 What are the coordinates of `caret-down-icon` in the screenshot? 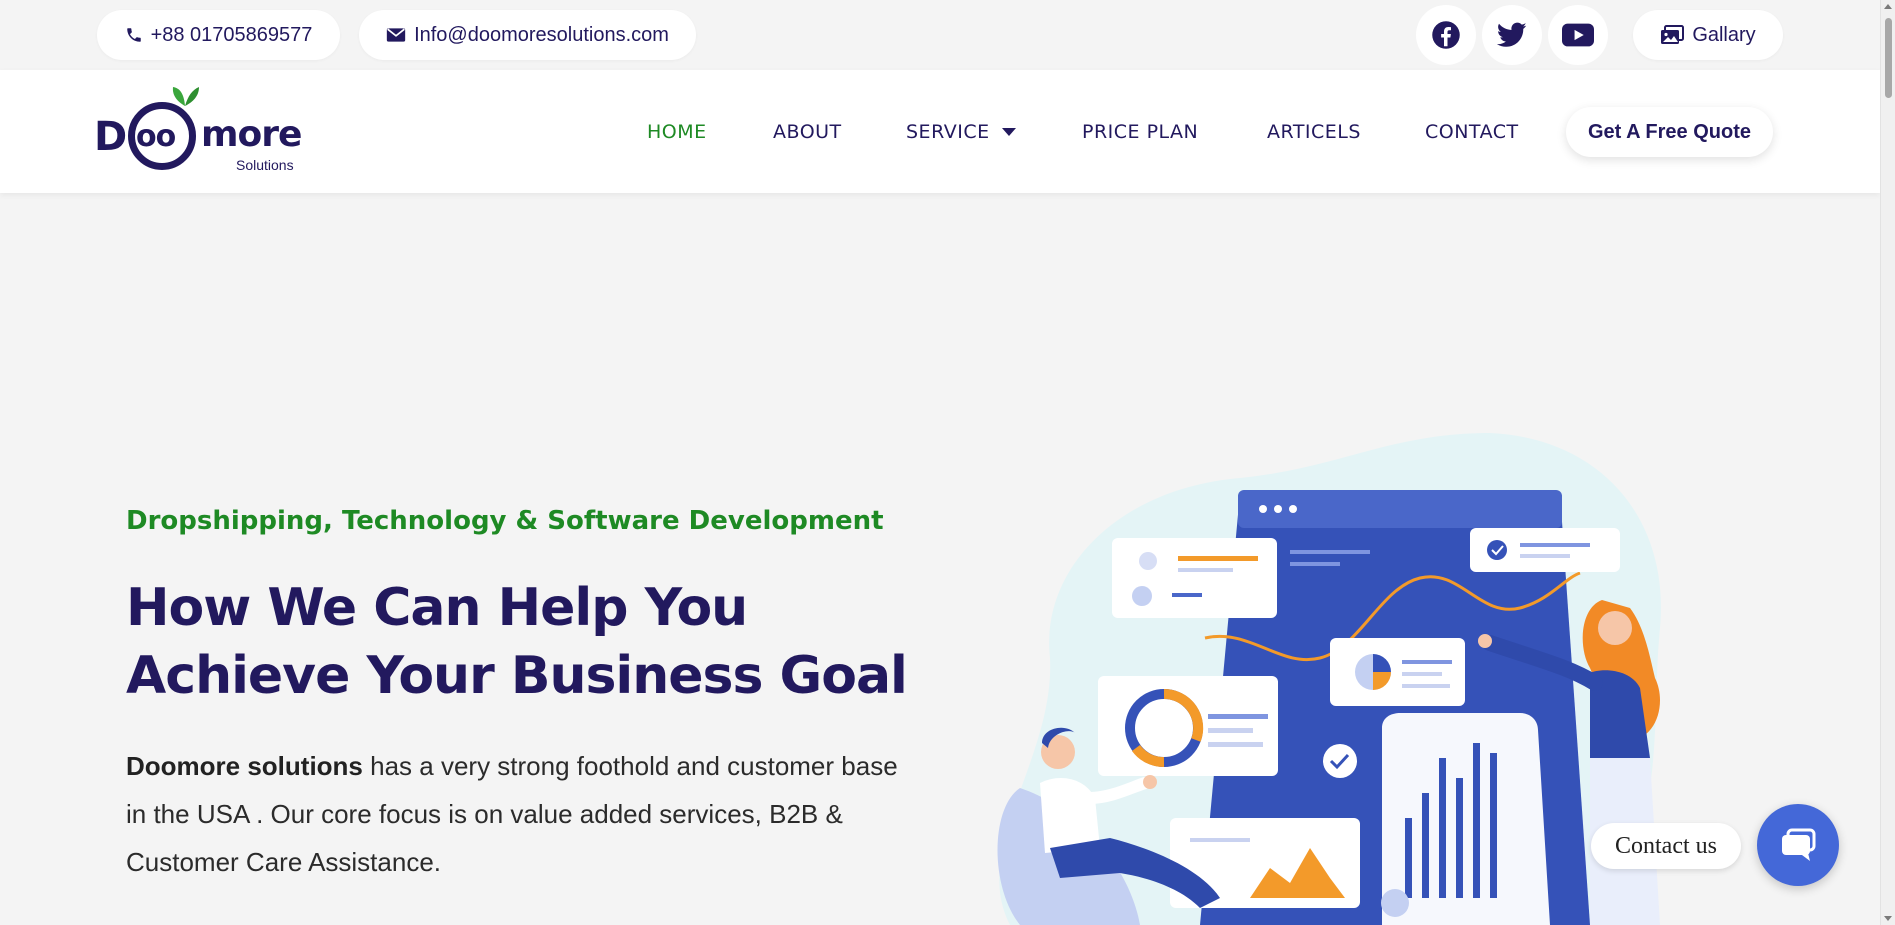 It's located at (1008, 131).